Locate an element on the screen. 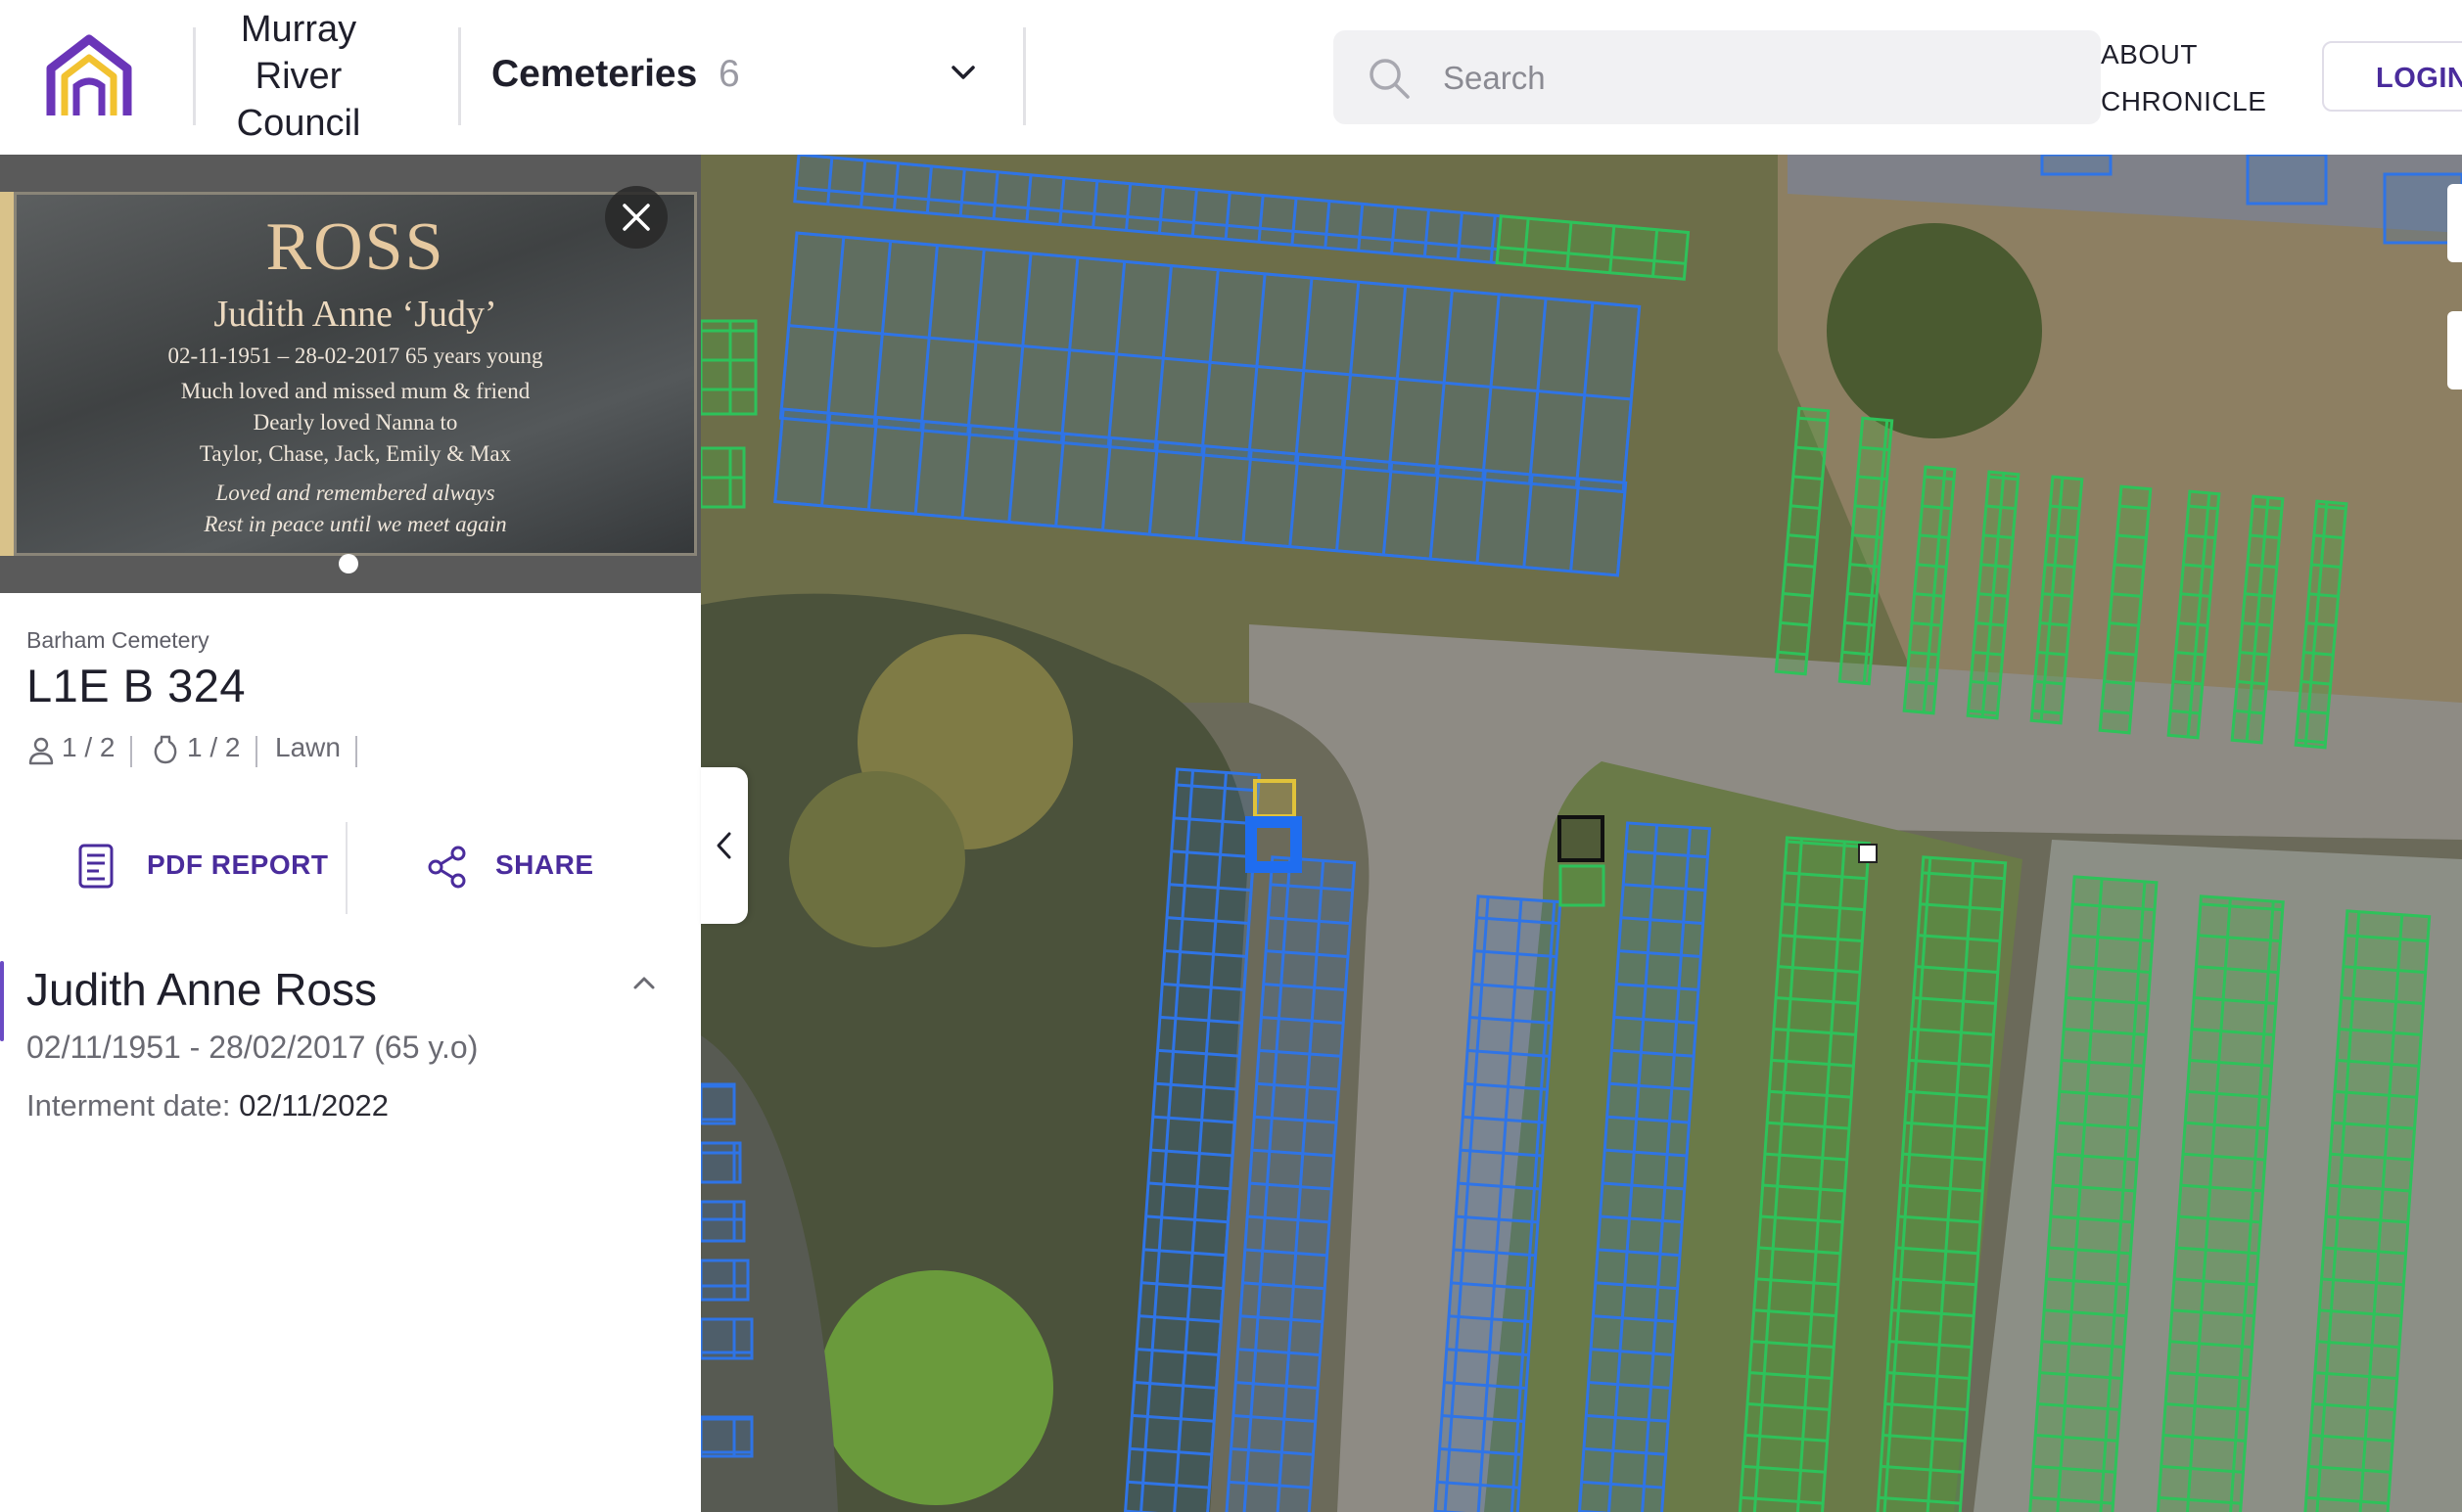 Image resolution: width=2462 pixels, height=1512 pixels. share-button: SHARE is located at coordinates (525, 868).